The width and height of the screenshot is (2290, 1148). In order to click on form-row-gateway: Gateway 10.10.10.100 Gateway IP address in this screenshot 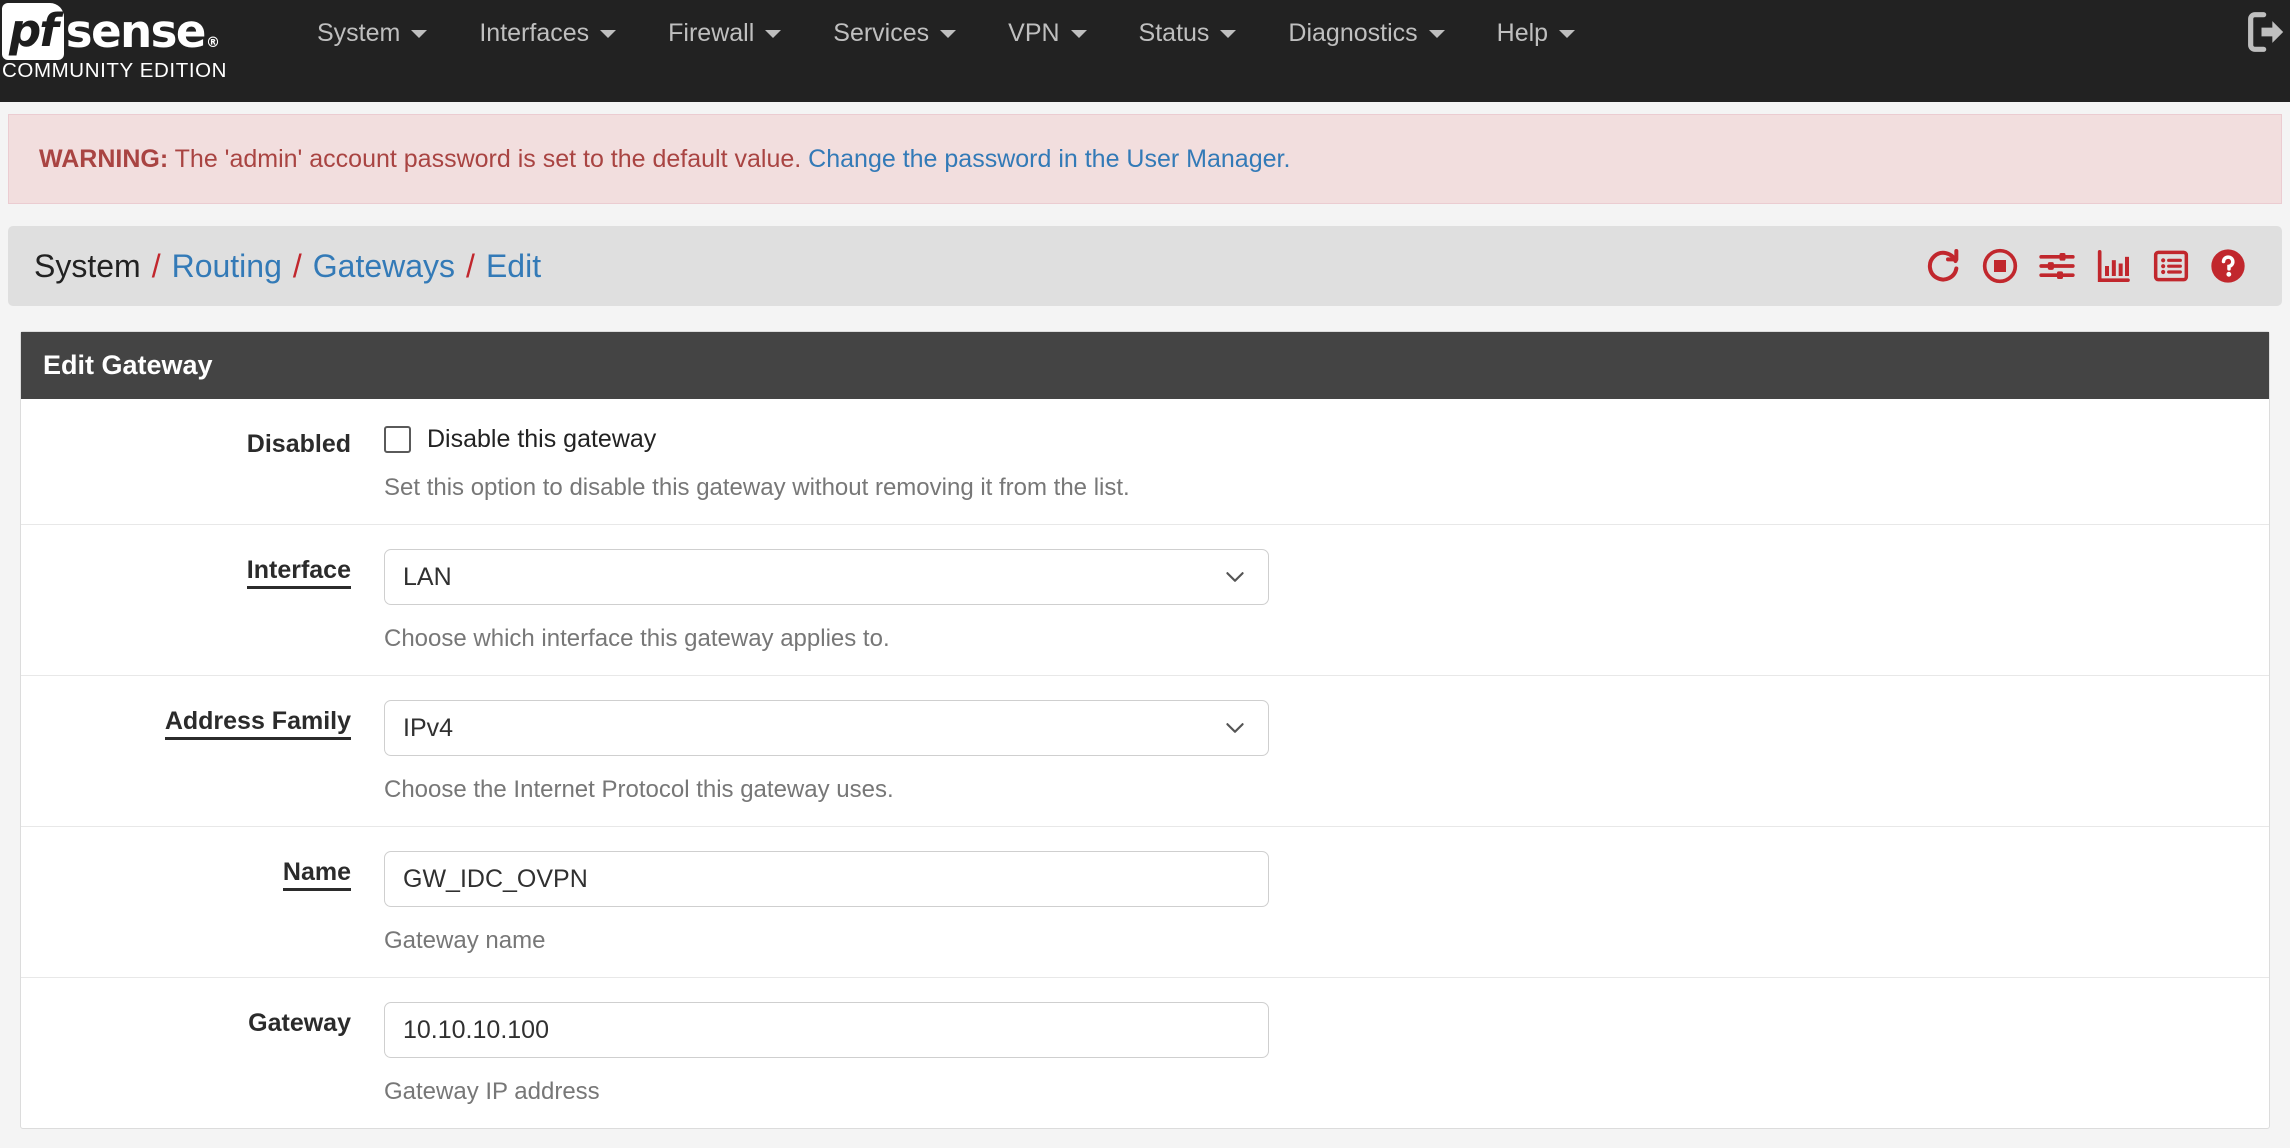, I will do `click(1145, 1053)`.